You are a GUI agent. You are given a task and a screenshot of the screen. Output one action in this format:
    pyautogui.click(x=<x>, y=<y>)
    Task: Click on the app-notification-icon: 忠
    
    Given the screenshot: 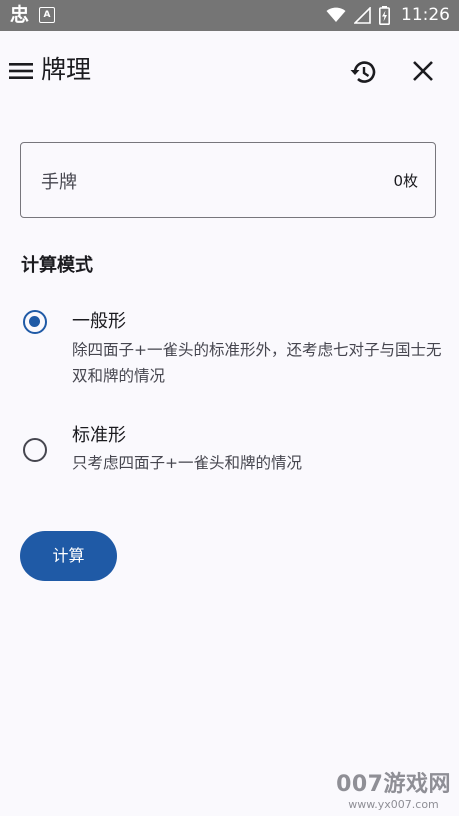 What is the action you would take?
    pyautogui.click(x=20, y=15)
    